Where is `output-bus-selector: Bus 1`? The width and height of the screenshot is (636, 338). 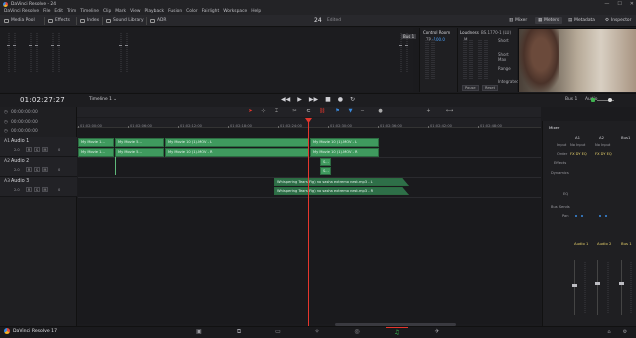
output-bus-selector: Bus 1 is located at coordinates (571, 99).